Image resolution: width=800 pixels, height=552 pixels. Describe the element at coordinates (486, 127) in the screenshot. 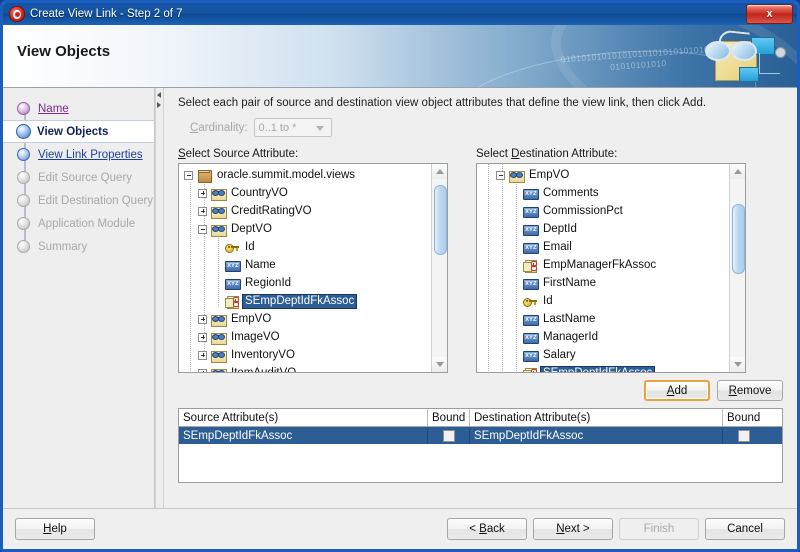

I see `cardinality-row: Cardinality: 0..1 to *` at that location.